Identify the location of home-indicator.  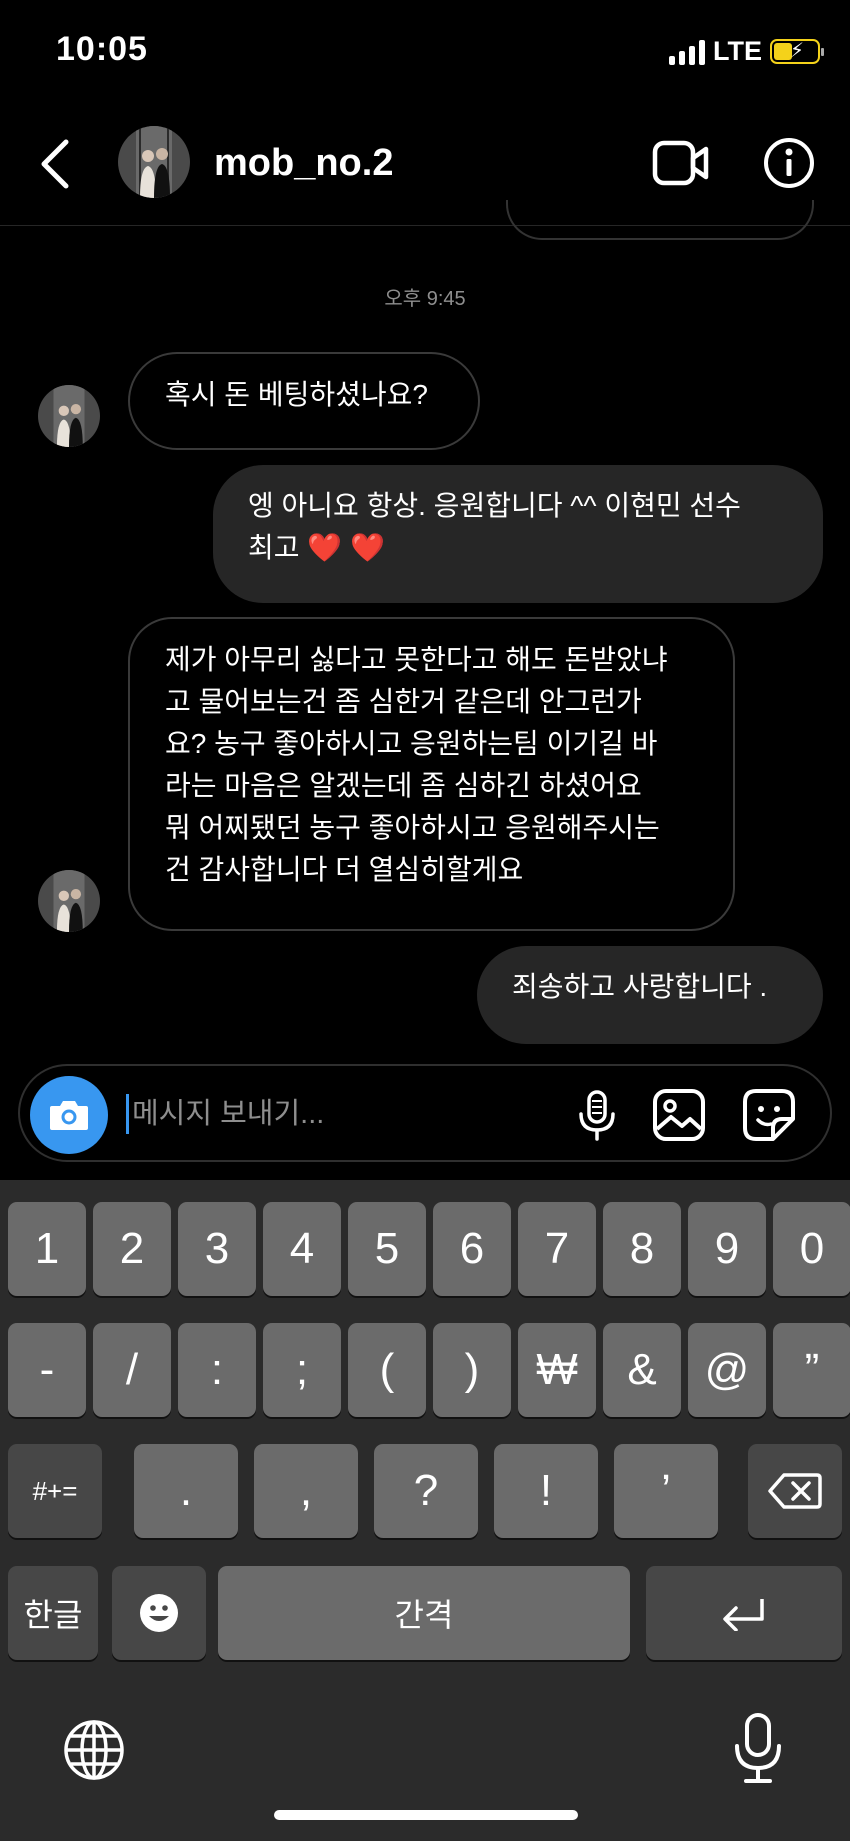
(426, 1815).